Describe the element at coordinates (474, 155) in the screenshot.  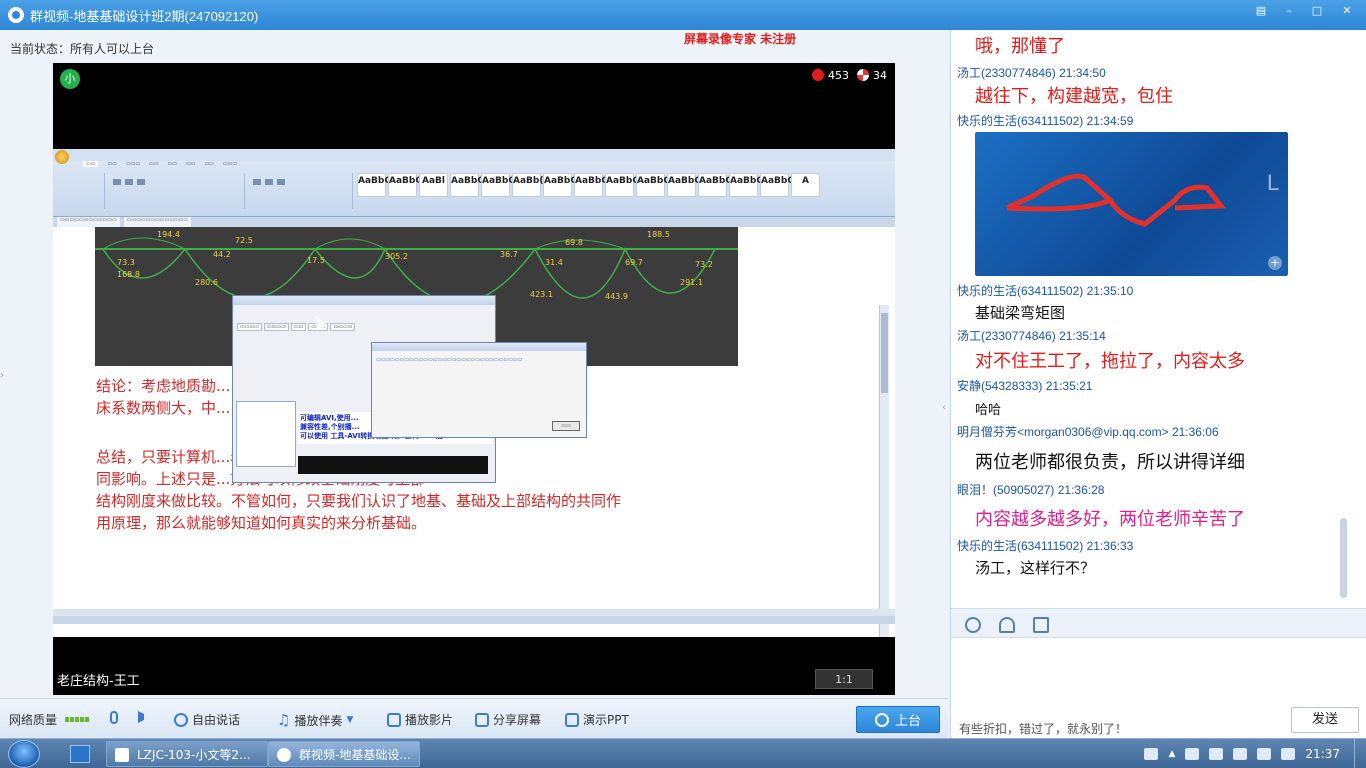
I see `word-title-strip` at that location.